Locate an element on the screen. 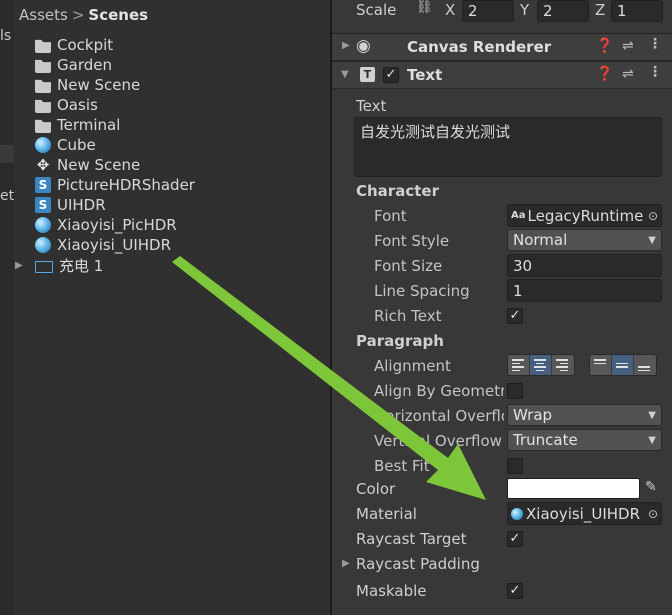 The width and height of the screenshot is (672, 615). raycast-padding-label: Raycast Padding is located at coordinates (418, 564).